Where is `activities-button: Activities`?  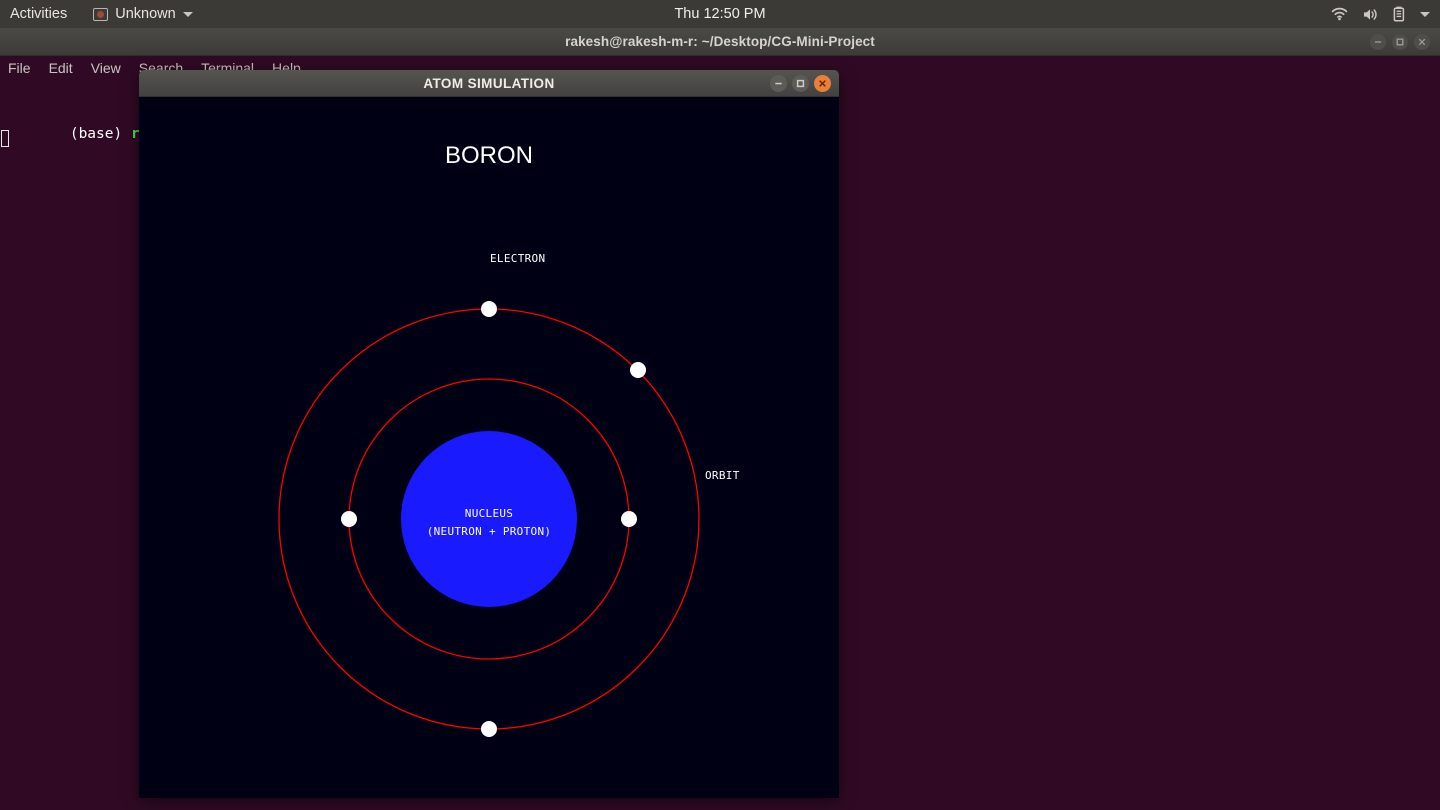
activities-button: Activities is located at coordinates (38, 14).